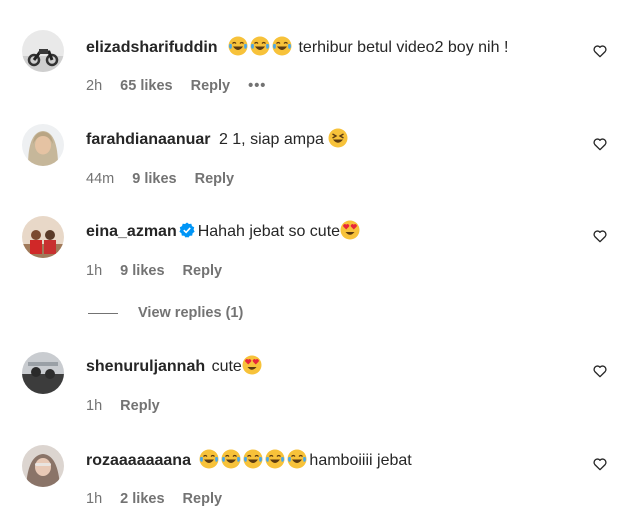  I want to click on comment-meta: 2h 65 likes Reply •••, so click(183, 86).